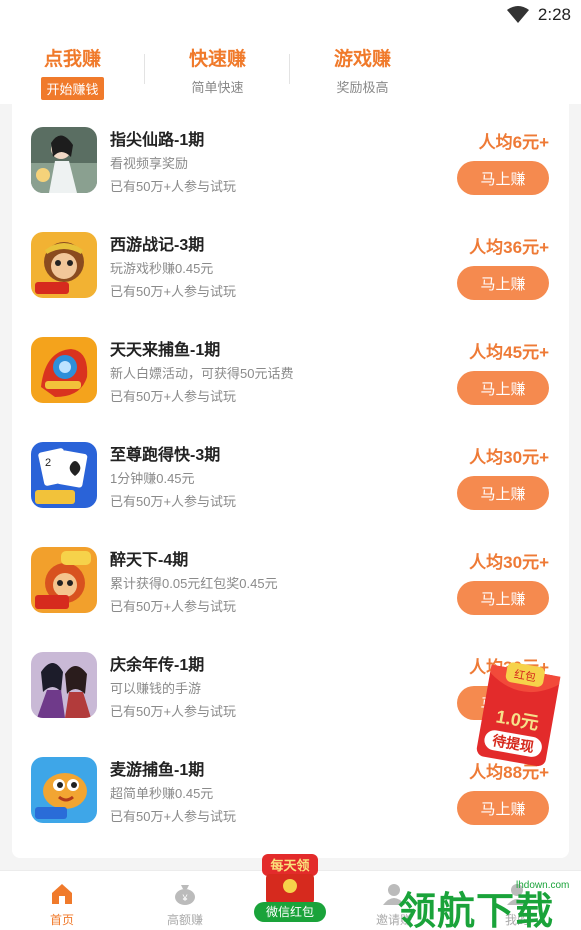 This screenshot has width=581, height=930. I want to click on list-item: 指尖仙路-1期 看视频享奖励 已有50万+人参与试玩 人均6元+ 马上赚, so click(290, 156).